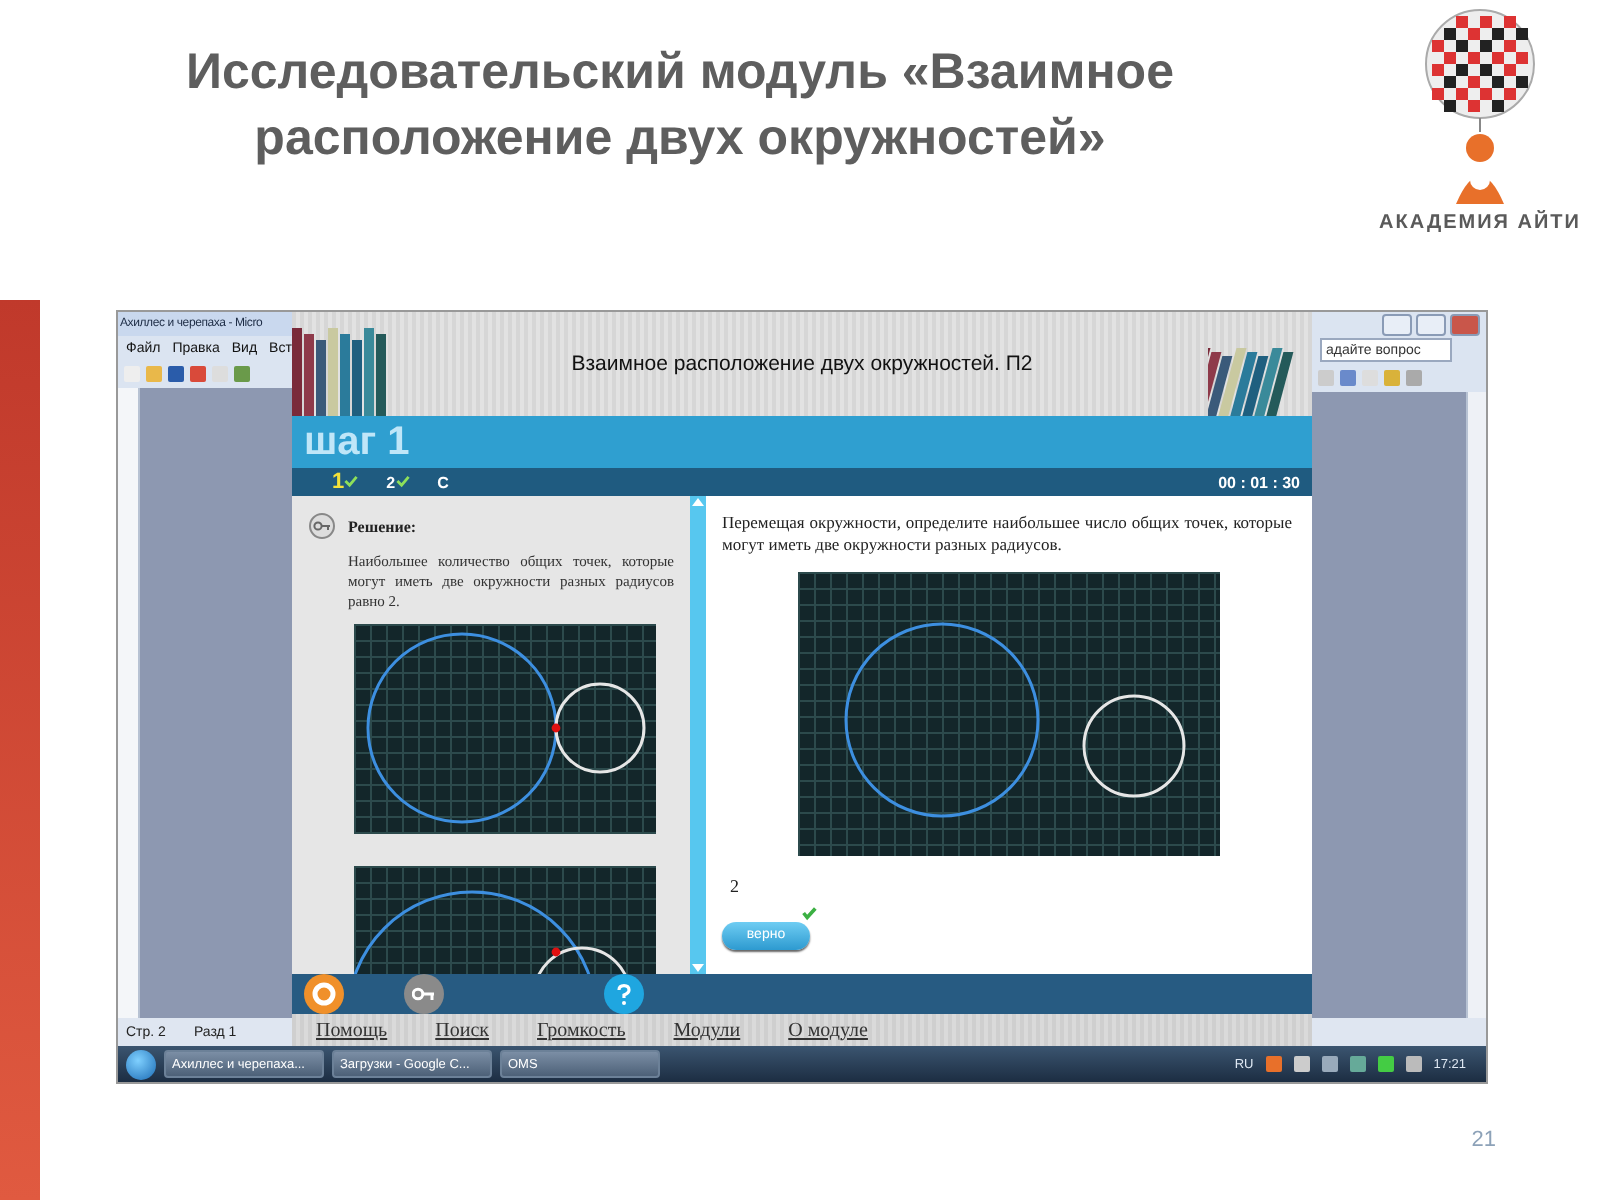  I want to click on app-title: Взаимное расположение двух окружностей. П2, so click(802, 364).